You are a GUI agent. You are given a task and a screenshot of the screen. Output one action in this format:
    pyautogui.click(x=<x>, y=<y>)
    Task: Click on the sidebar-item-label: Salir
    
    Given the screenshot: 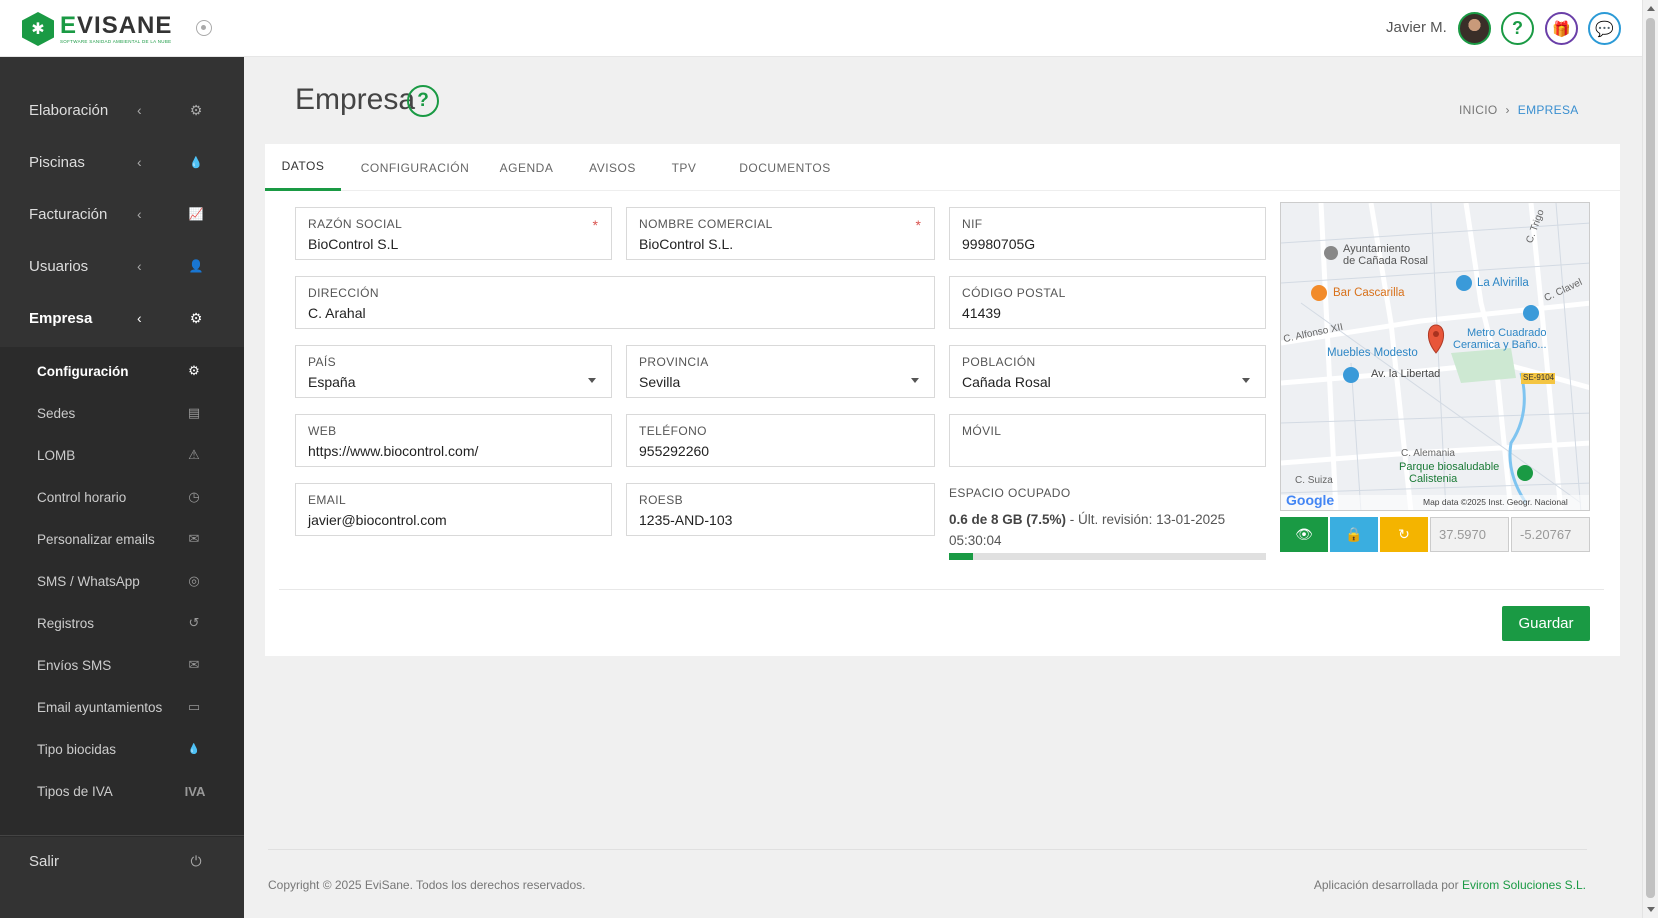 What is the action you would take?
    pyautogui.click(x=44, y=861)
    